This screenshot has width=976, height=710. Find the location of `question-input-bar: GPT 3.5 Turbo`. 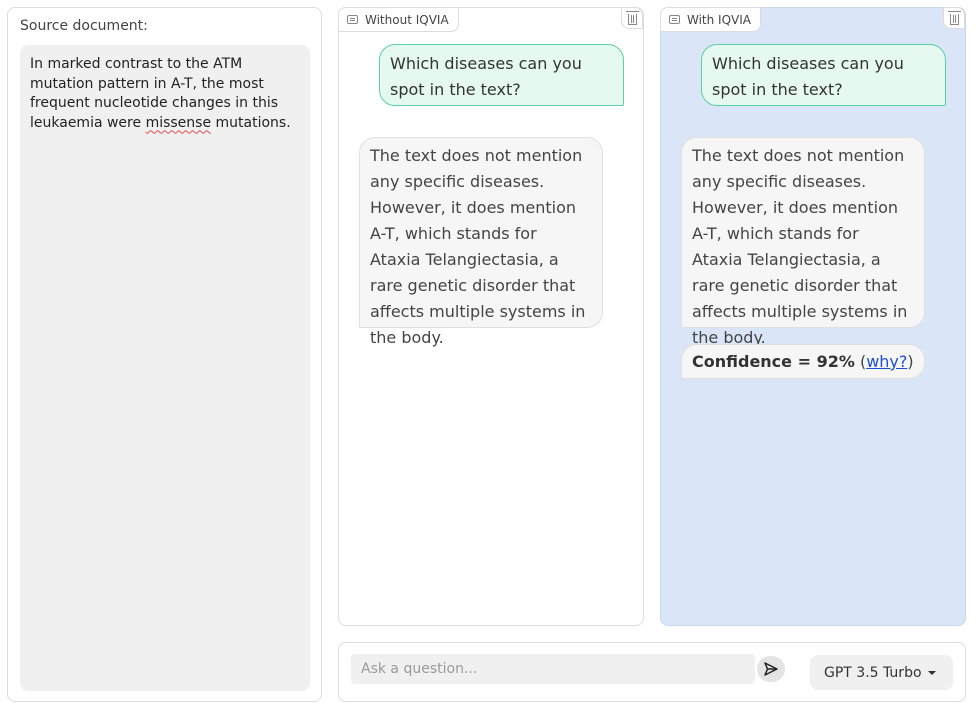

question-input-bar: GPT 3.5 Turbo is located at coordinates (652, 672).